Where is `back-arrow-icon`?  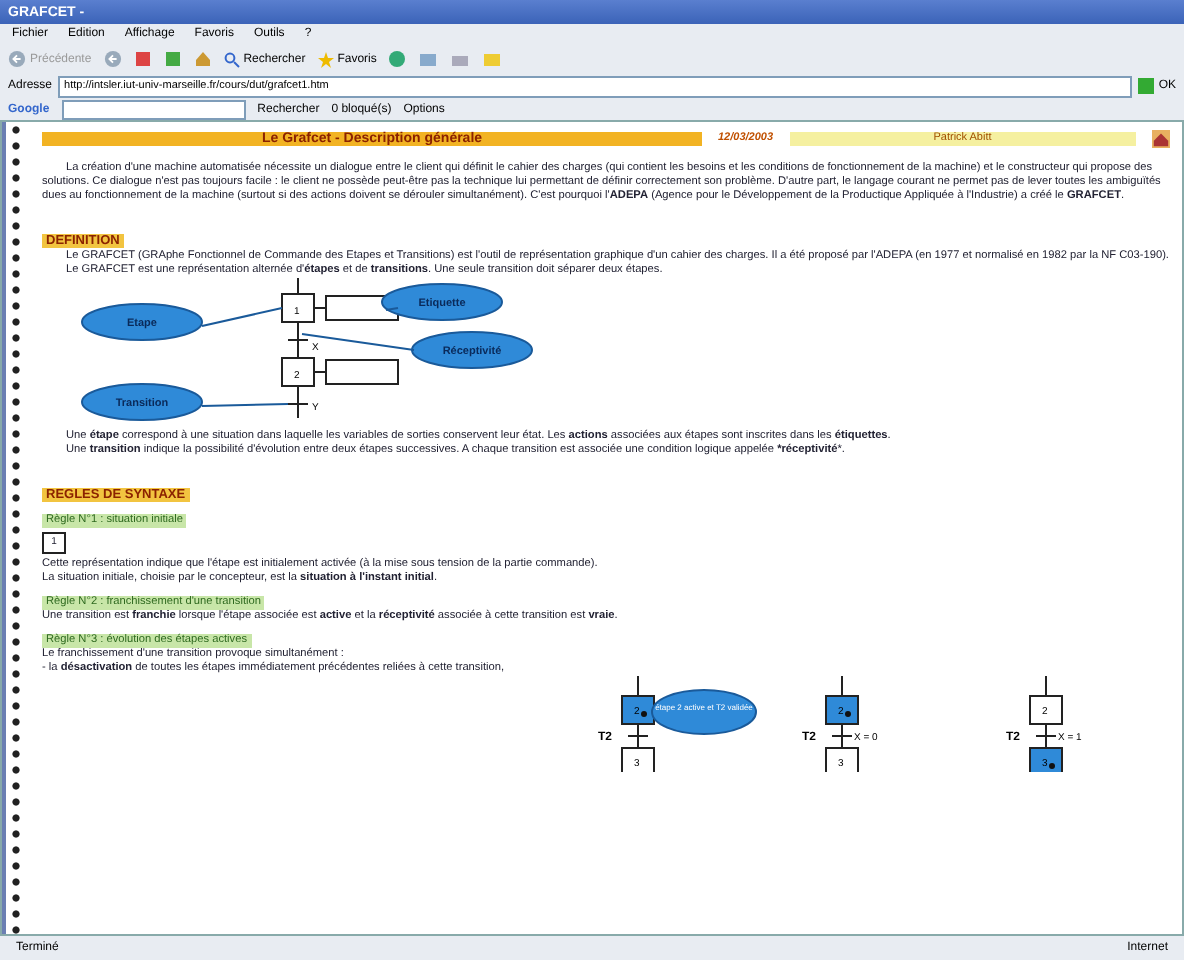
back-arrow-icon is located at coordinates (17, 59).